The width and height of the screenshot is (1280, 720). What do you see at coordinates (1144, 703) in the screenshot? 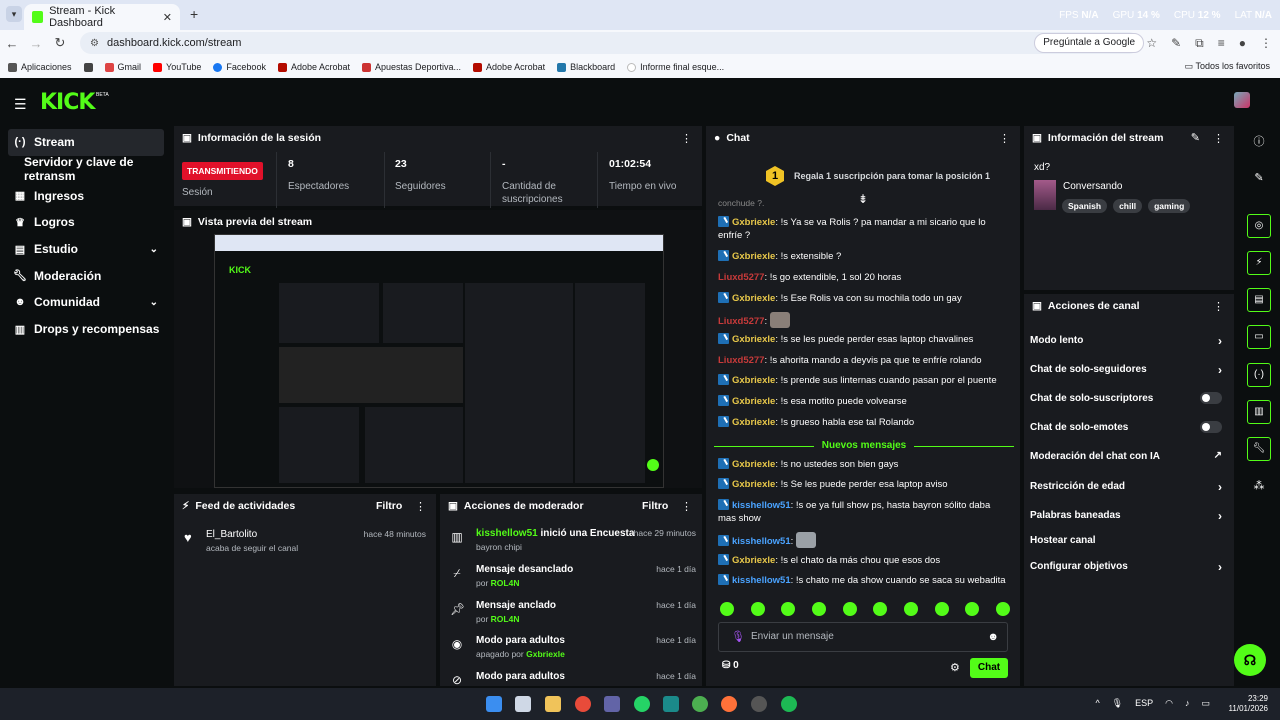
I see `language-indicator: ESP` at bounding box center [1144, 703].